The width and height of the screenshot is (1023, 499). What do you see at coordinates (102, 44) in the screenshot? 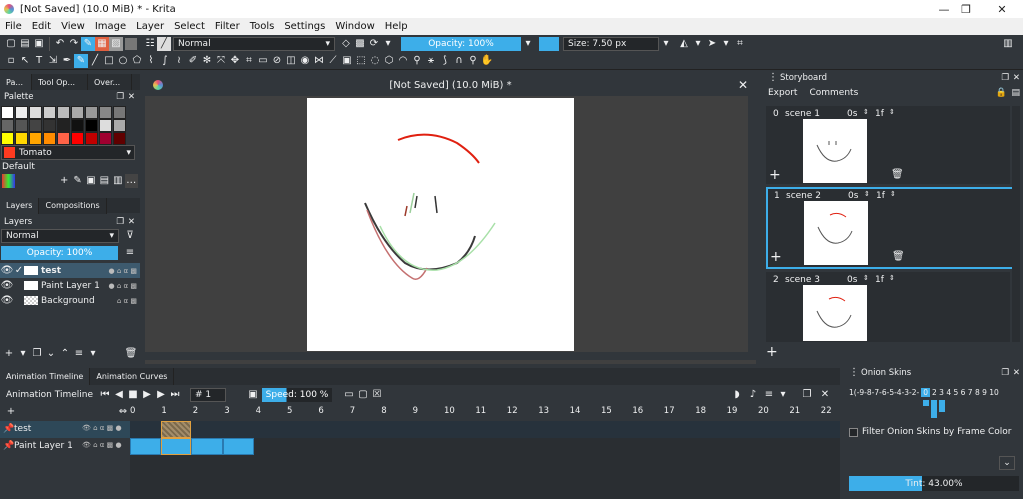
I see `fill-pattern-icon: ▦` at bounding box center [102, 44].